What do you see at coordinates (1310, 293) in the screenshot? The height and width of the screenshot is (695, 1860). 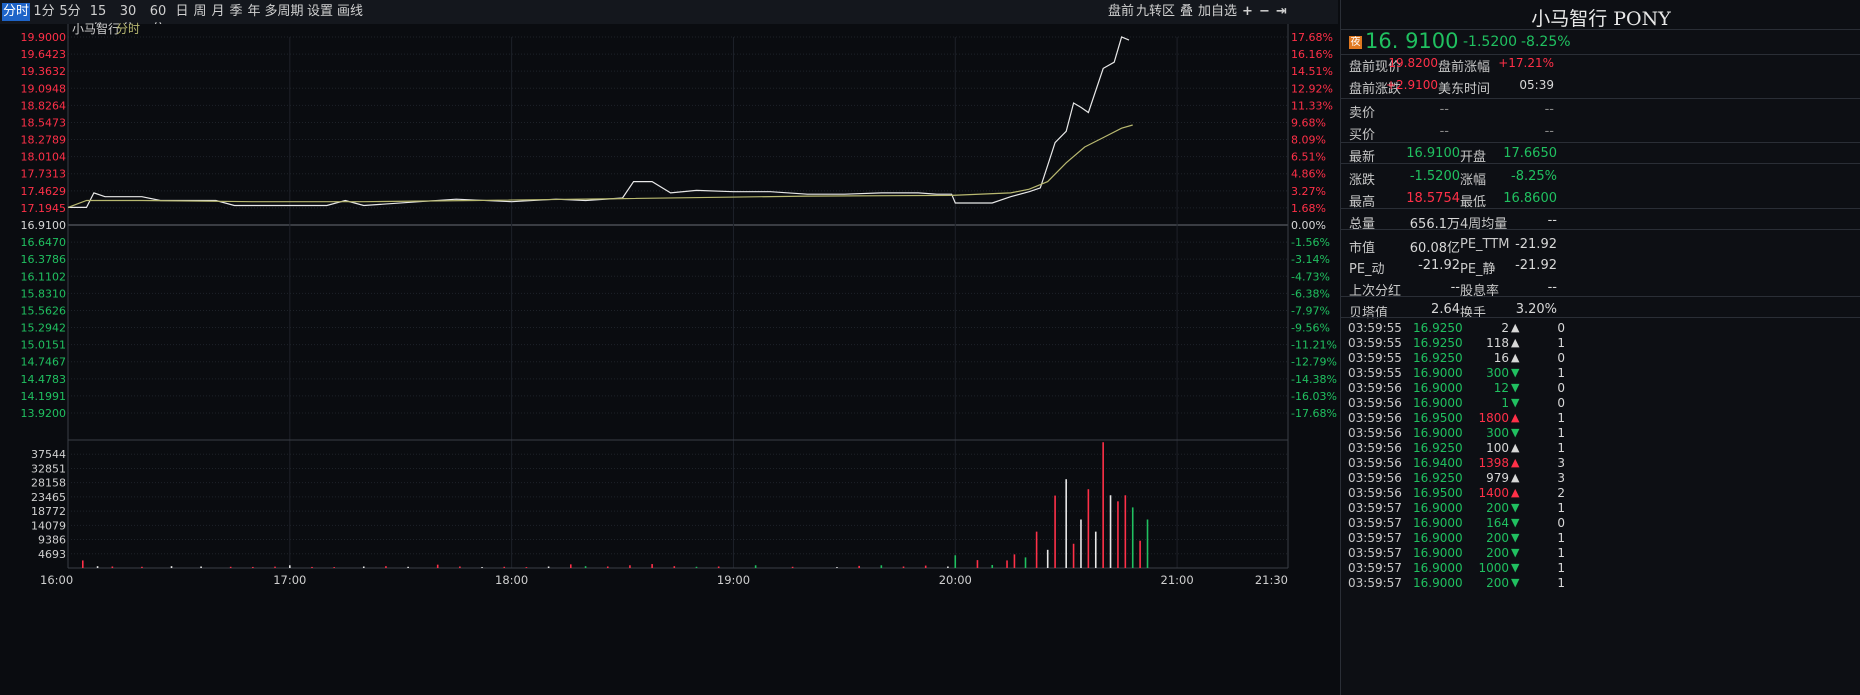 I see `pct-tick-label: -6.38%` at bounding box center [1310, 293].